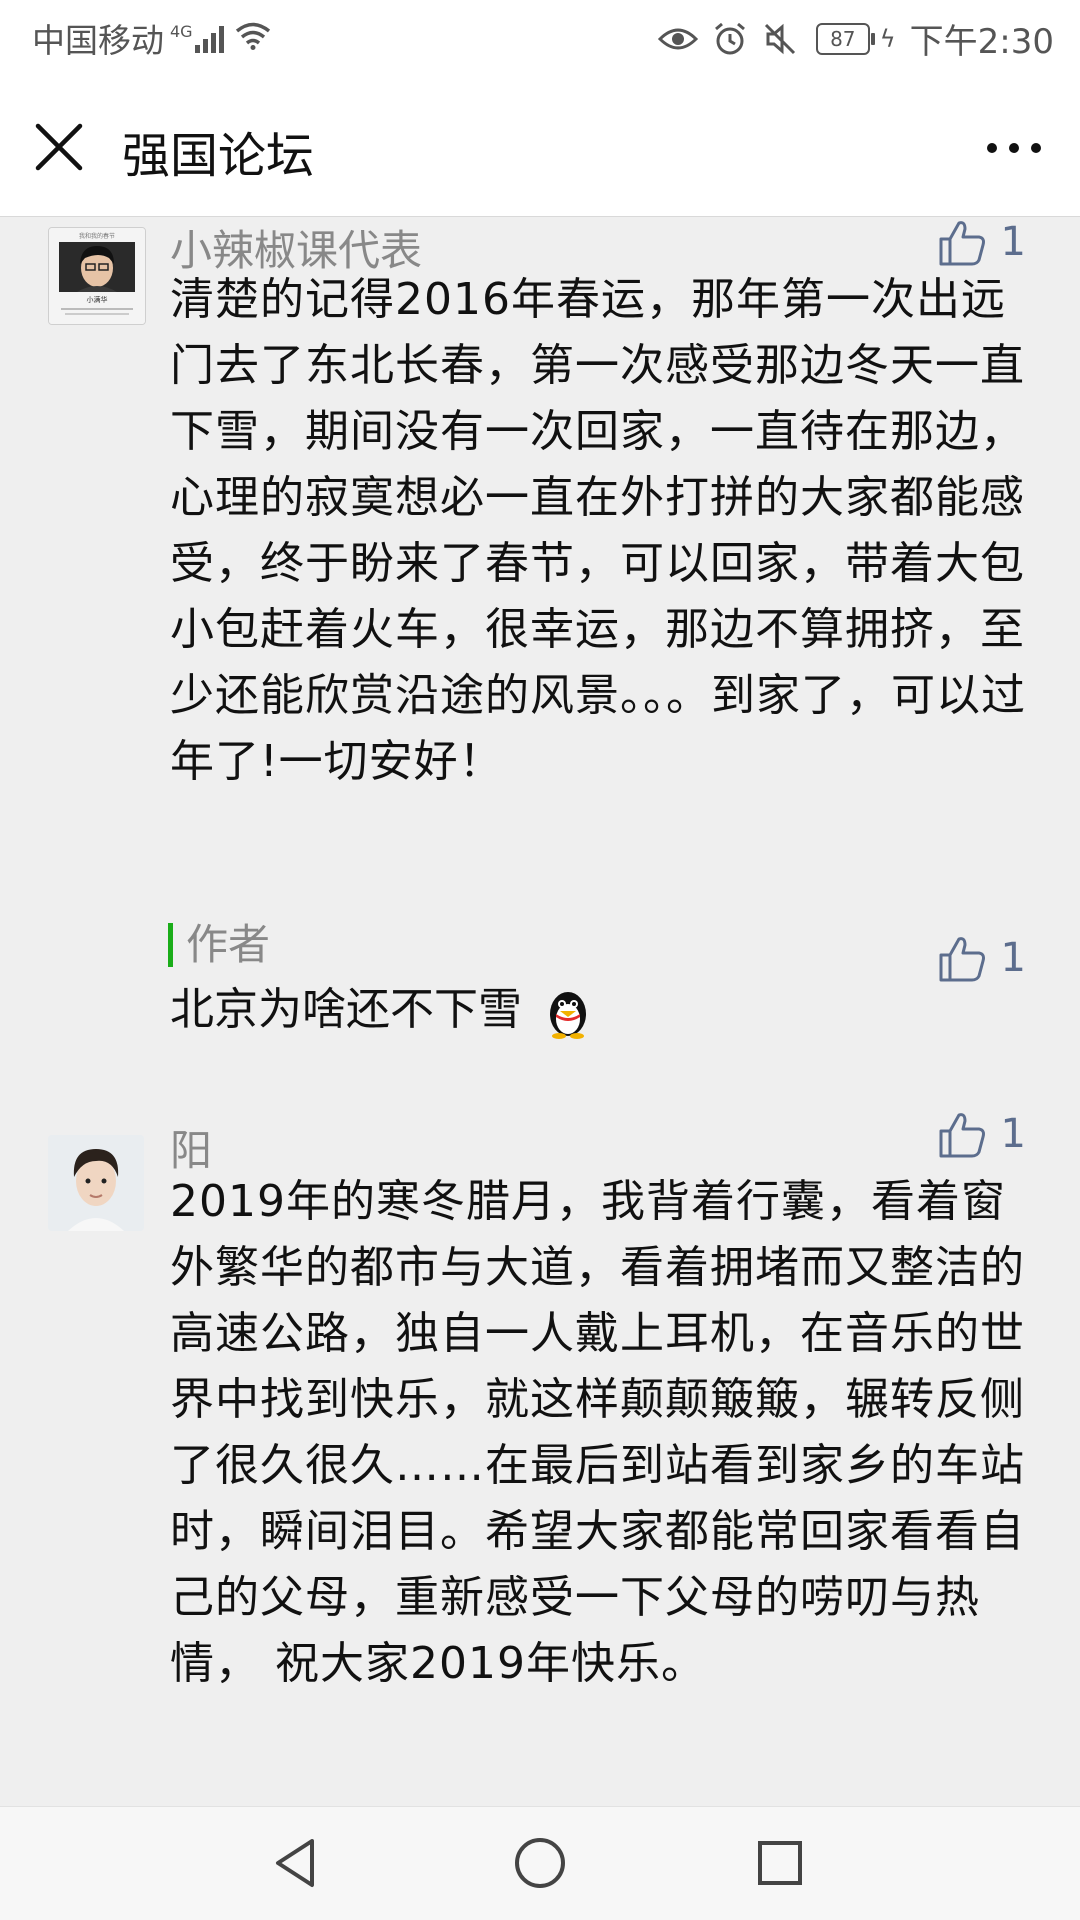  What do you see at coordinates (170, 945) in the screenshot?
I see `author-reply-bar` at bounding box center [170, 945].